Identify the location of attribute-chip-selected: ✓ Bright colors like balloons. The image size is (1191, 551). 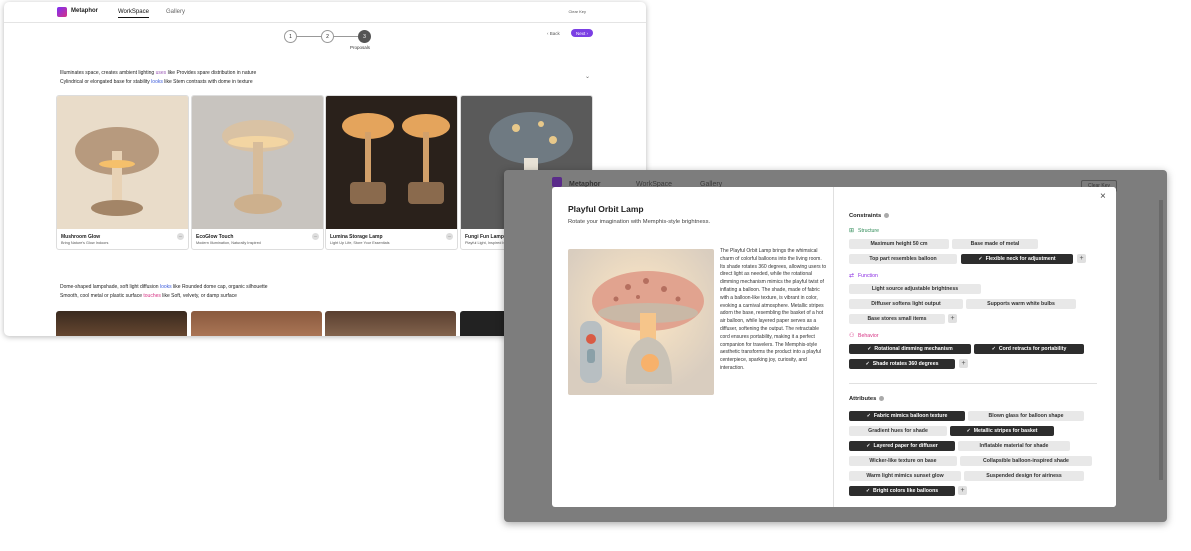
(902, 491).